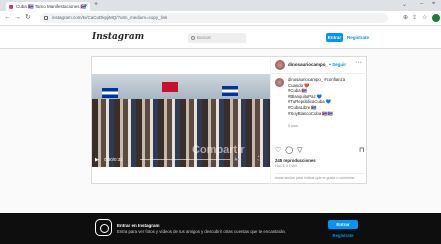 This screenshot has width=441, height=244. What do you see at coordinates (308, 64) in the screenshot?
I see `username-text: dinosauriocampo_` at bounding box center [308, 64].